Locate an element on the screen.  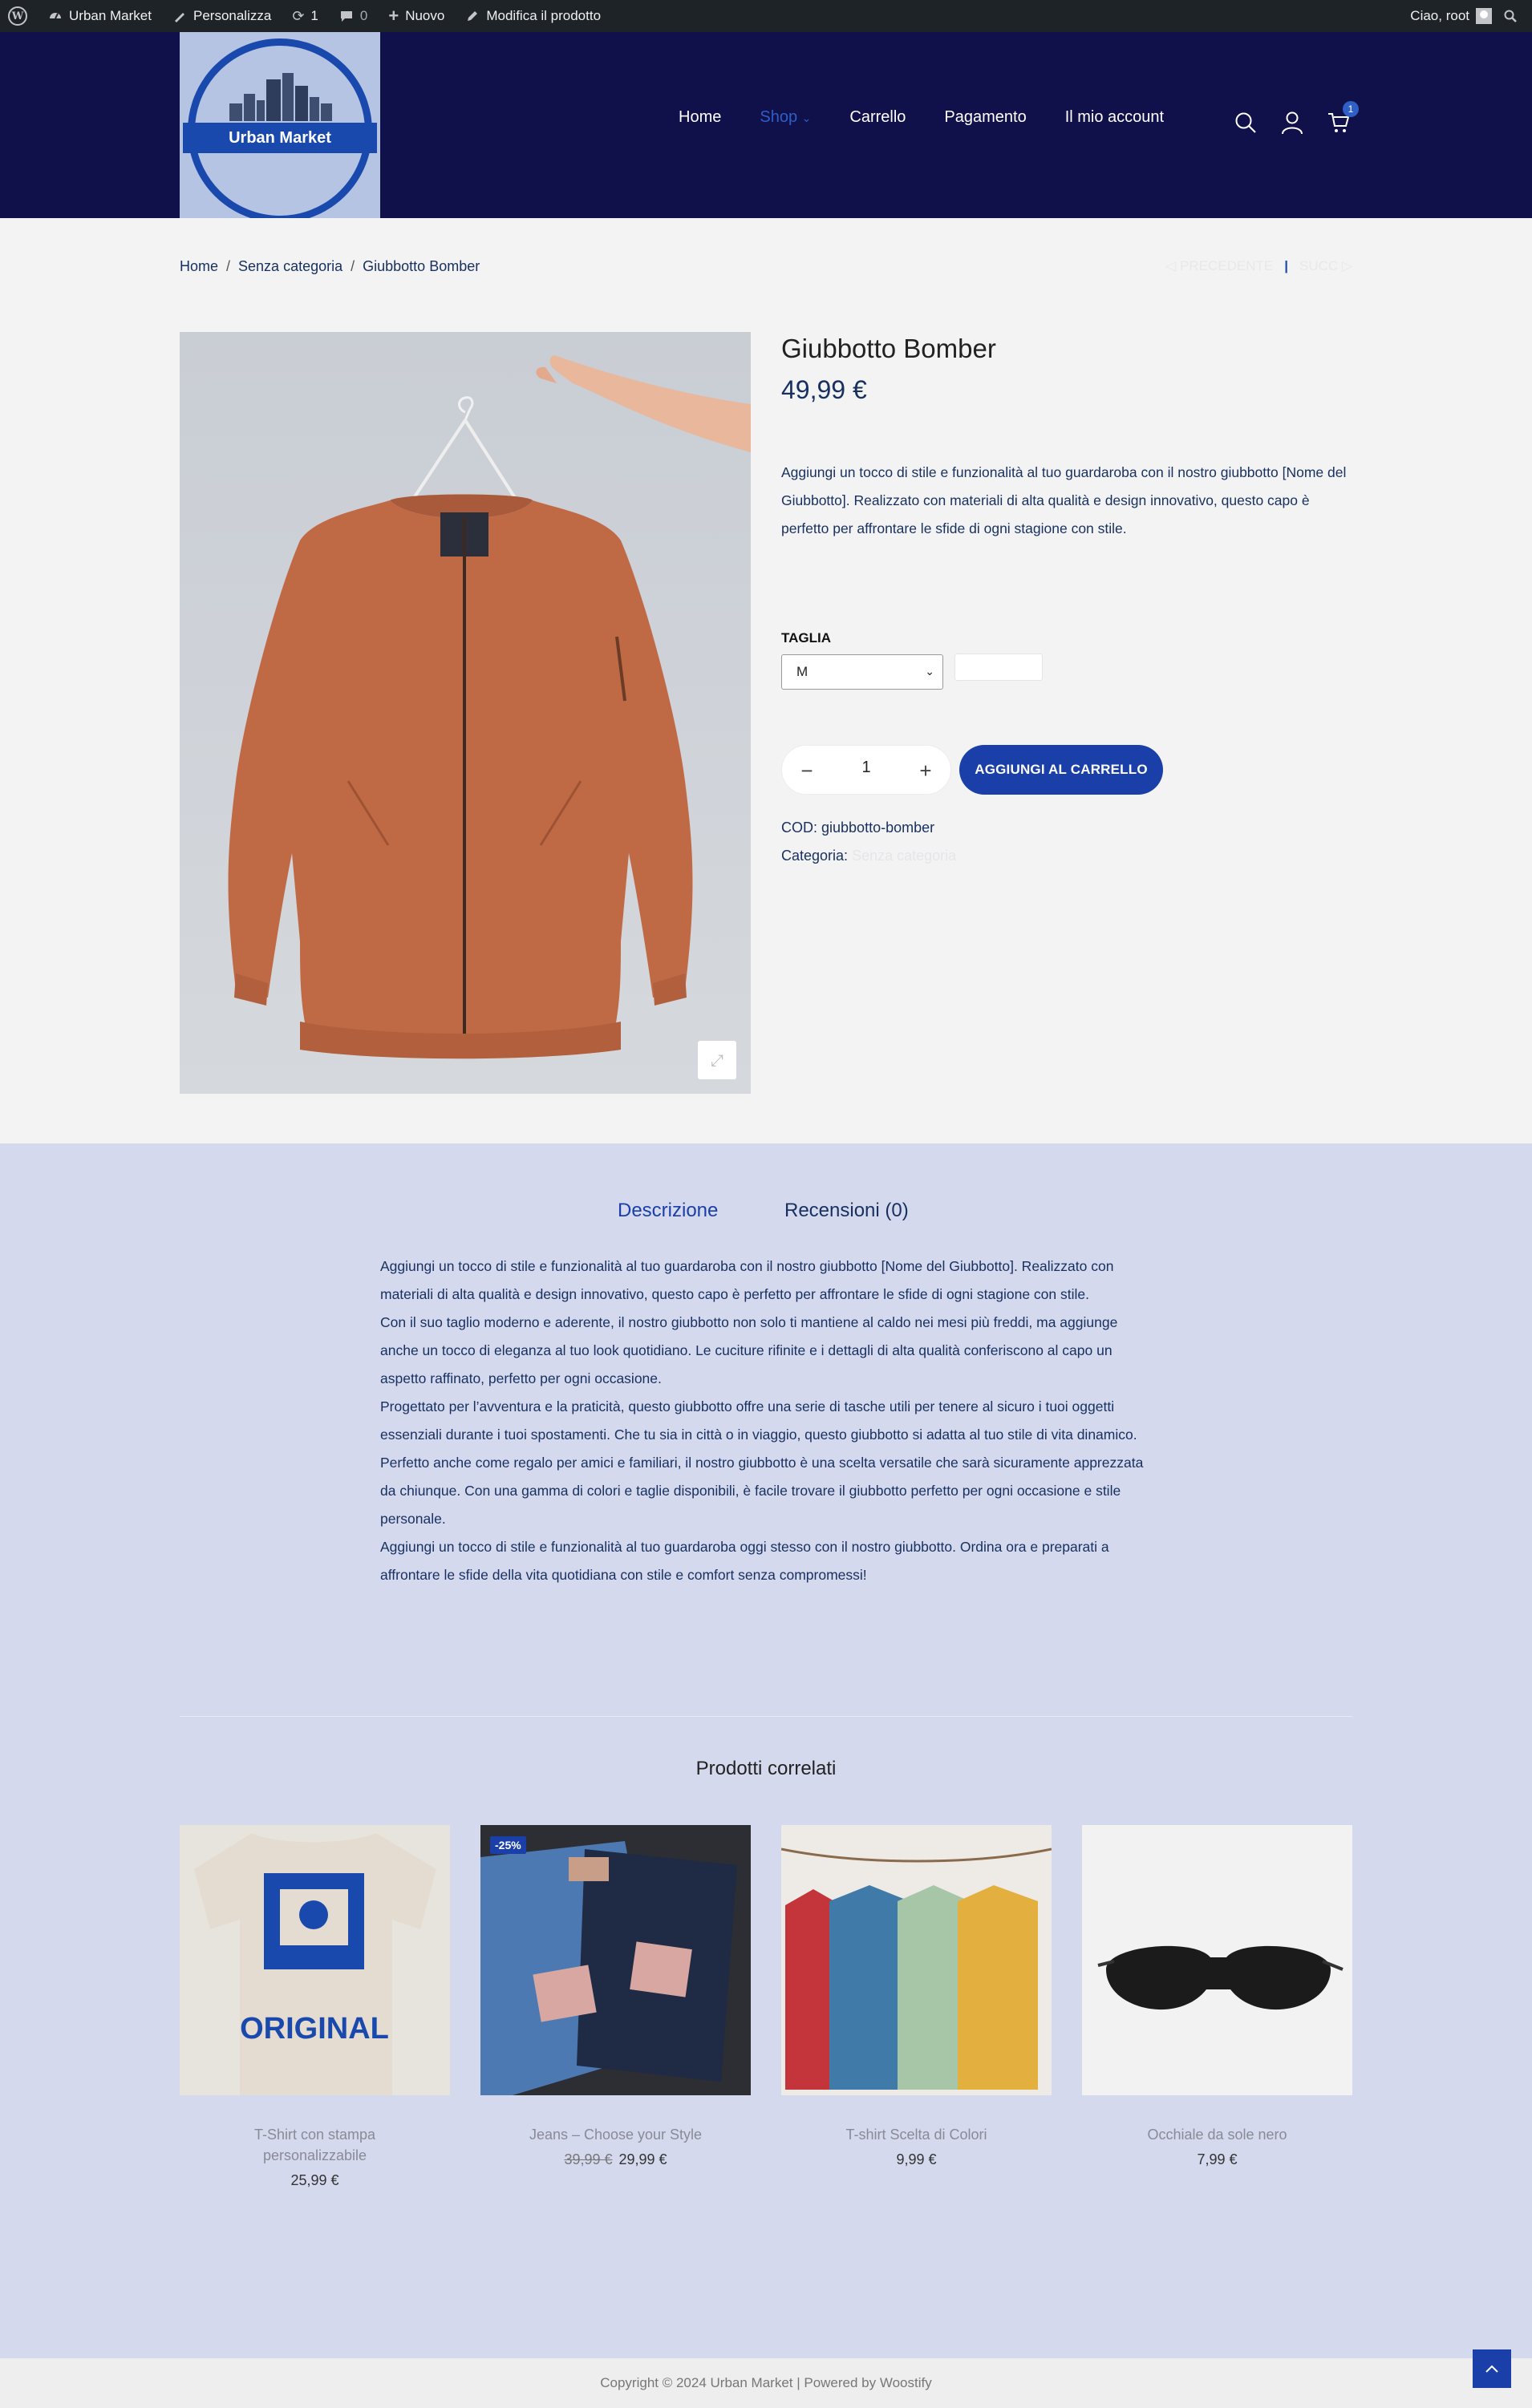
breadcrumb-current: Giubbotto Bomber is located at coordinates (421, 266).